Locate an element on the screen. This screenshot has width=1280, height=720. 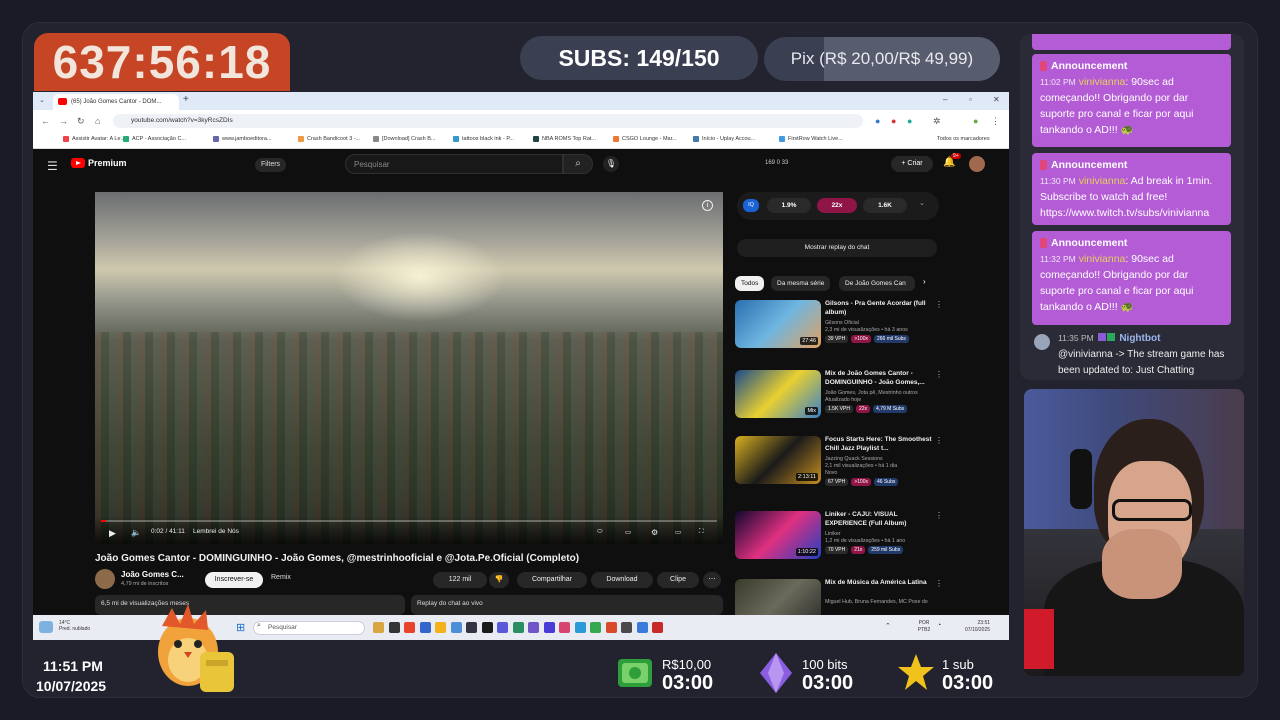
description-box: 6,5 mi de visualizações meses is located at coordinates (250, 605).